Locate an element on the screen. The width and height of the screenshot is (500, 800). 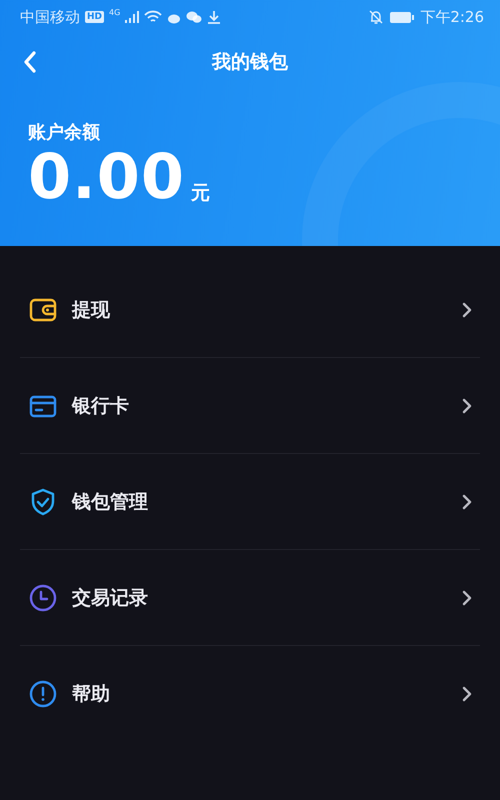
status-time: 下午2:26 is located at coordinates (452, 17).